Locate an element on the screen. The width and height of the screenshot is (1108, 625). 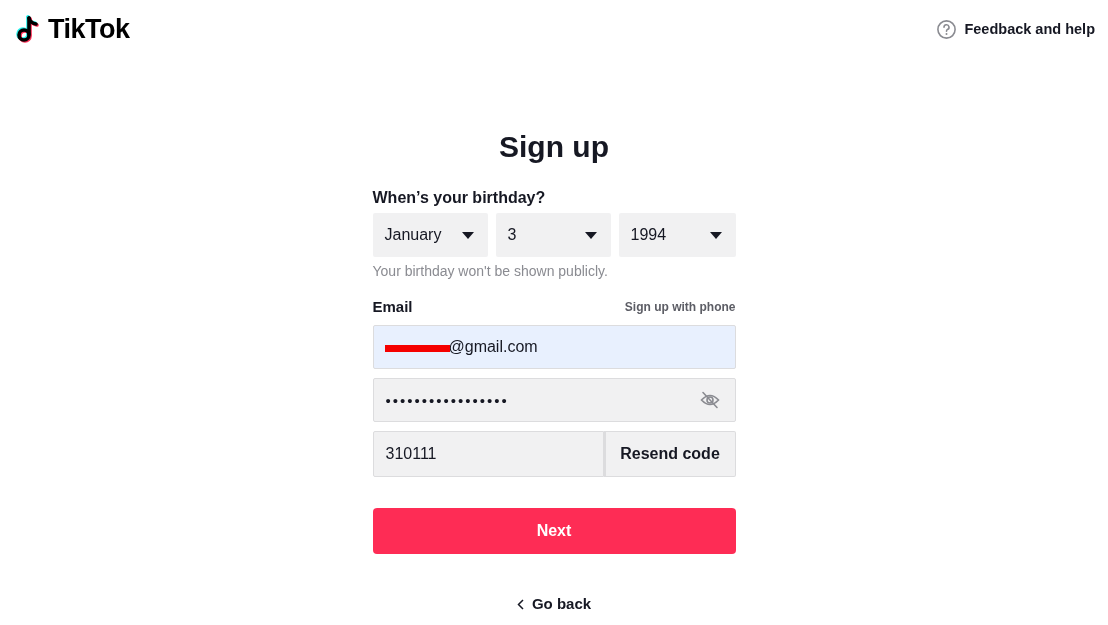
logo-wordmark: TikTok is located at coordinates (89, 29).